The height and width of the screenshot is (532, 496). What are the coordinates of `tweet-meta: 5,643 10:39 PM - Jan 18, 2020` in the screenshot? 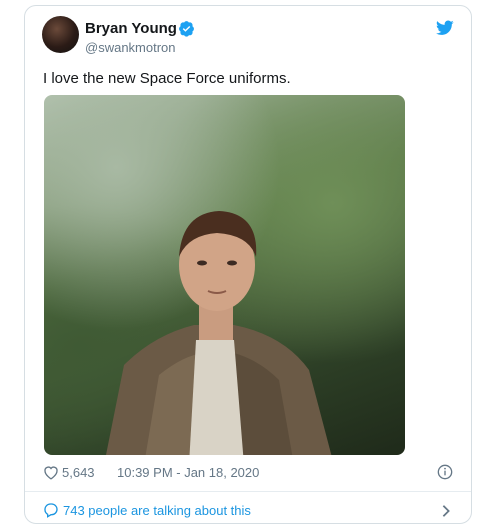 It's located at (249, 473).